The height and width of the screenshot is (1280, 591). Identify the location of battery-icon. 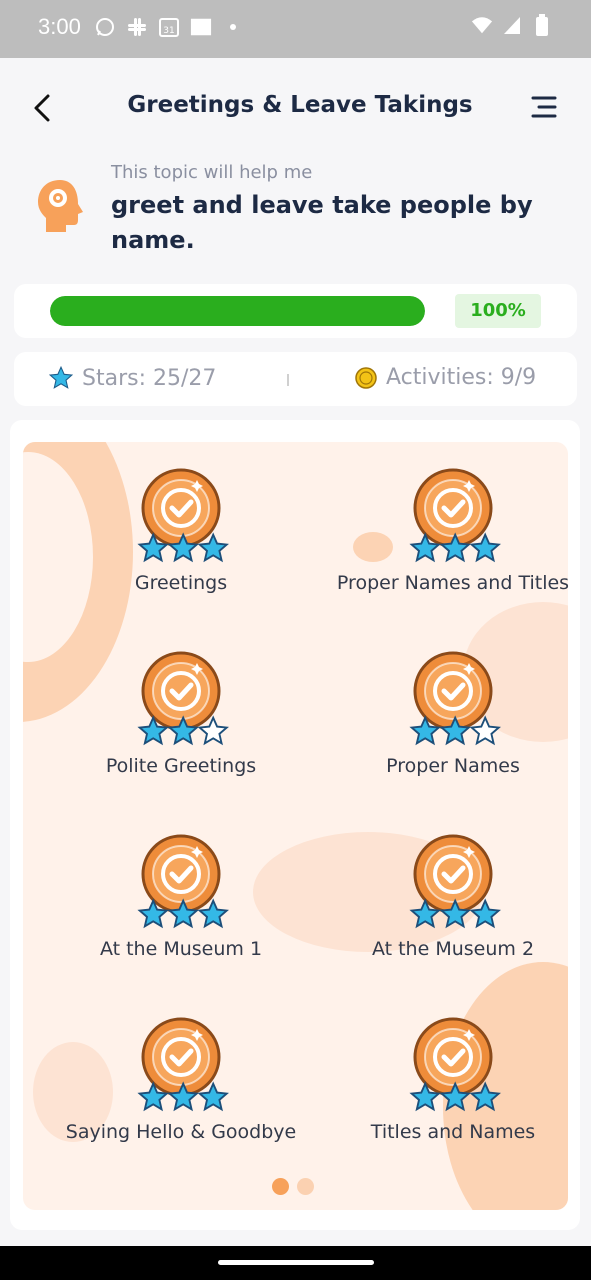
(542, 25).